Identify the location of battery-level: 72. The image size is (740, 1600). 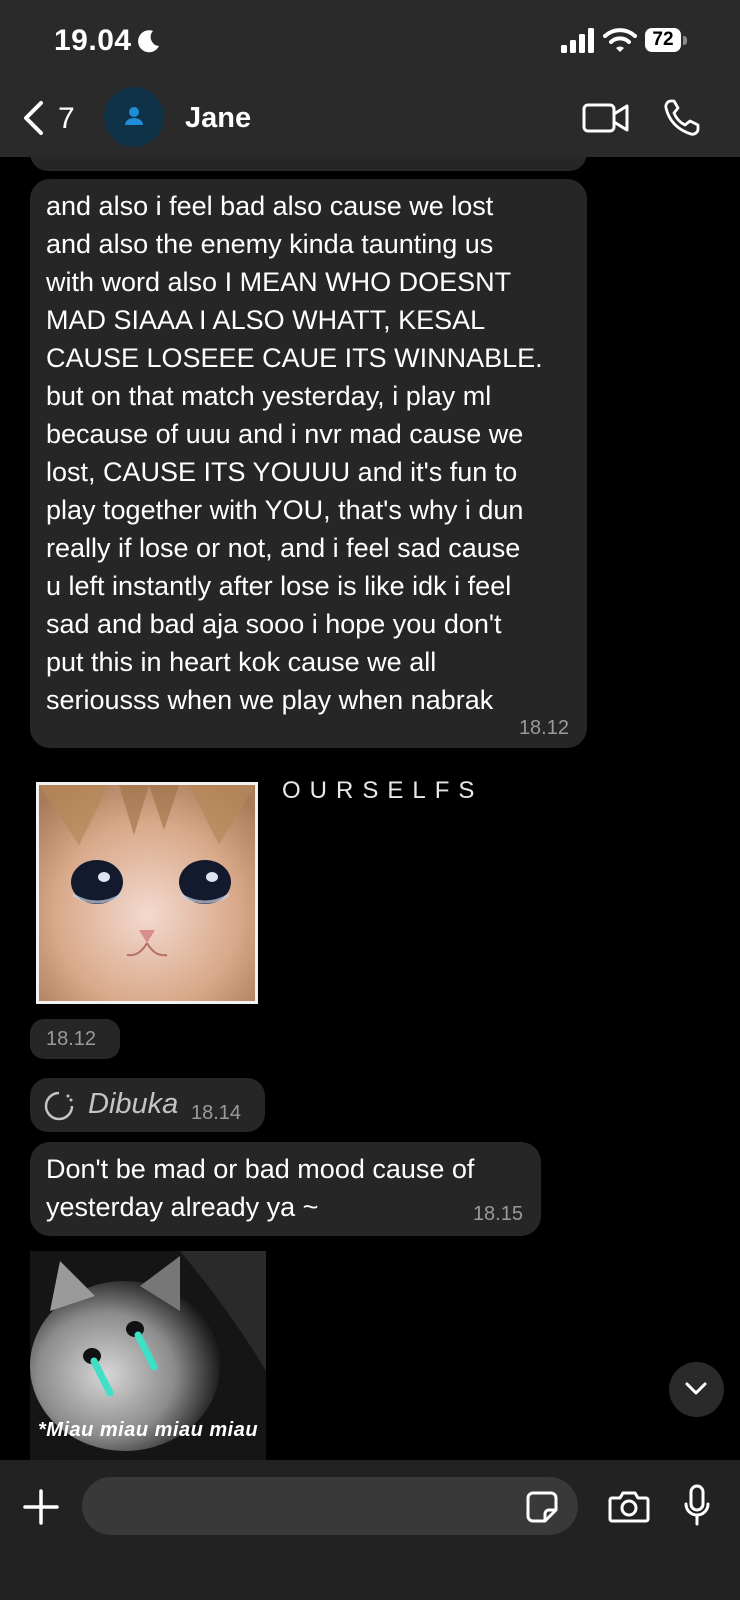
(663, 40).